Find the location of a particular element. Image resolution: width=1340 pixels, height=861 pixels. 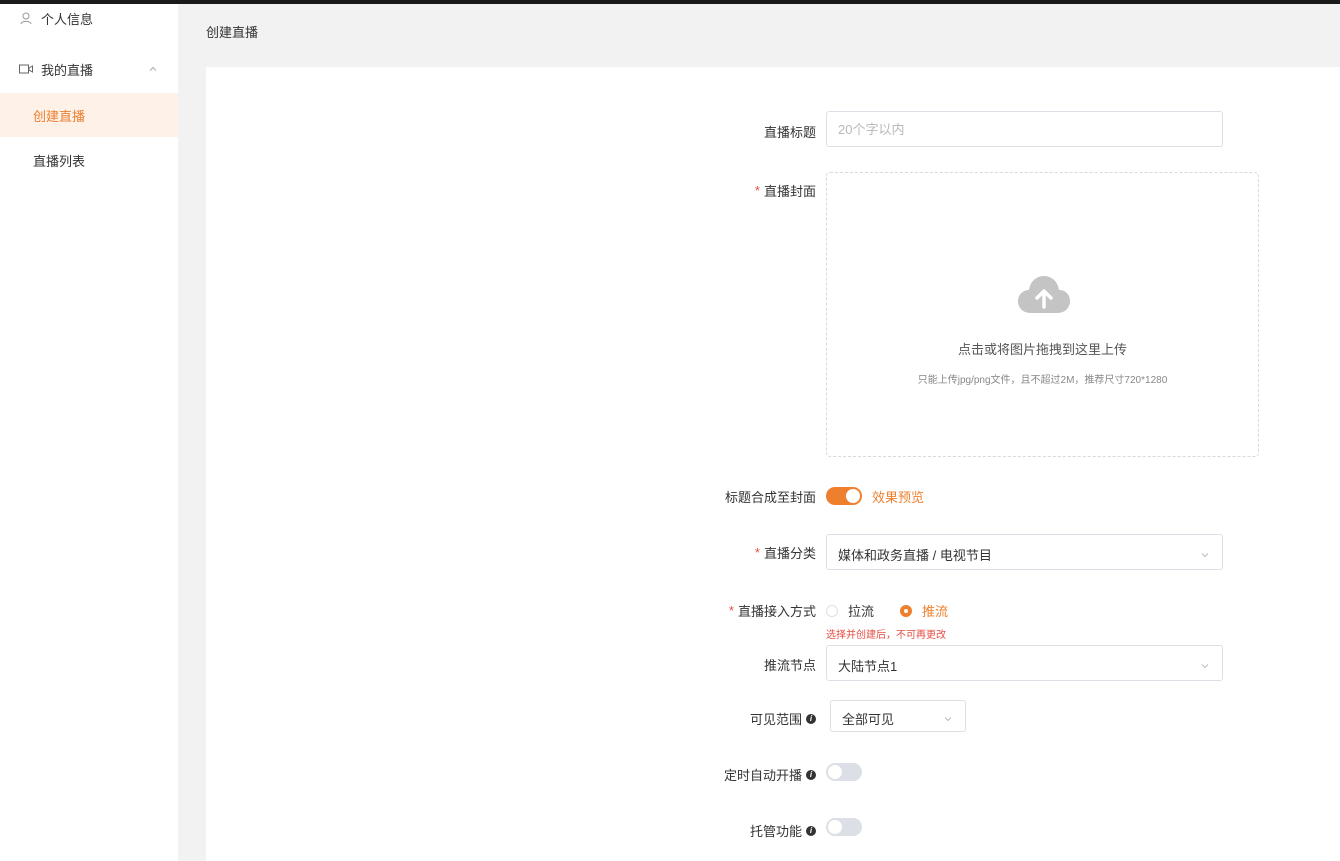

access-mode-label-text: 直播接入方式 is located at coordinates (776, 611).